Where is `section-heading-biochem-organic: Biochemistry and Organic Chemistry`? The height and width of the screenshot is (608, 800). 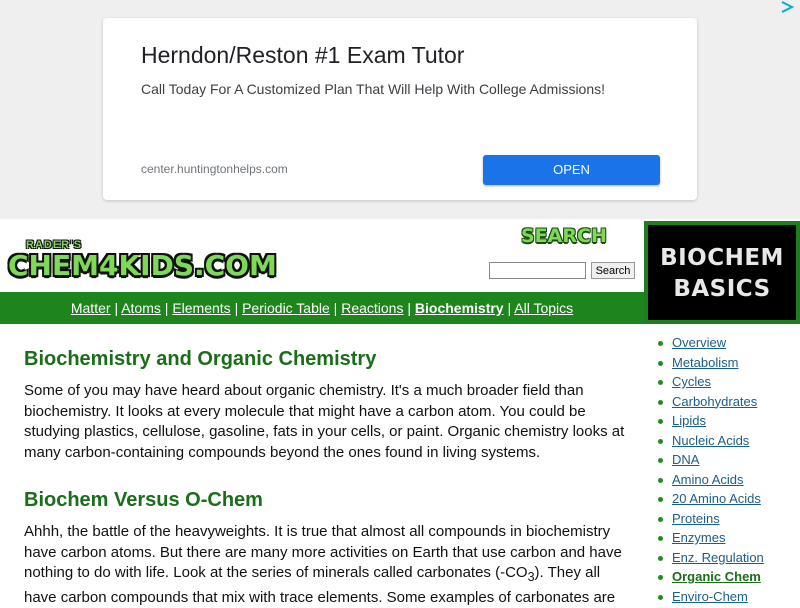
section-heading-biochem-organic: Biochemistry and Organic Chemistry is located at coordinates (200, 359).